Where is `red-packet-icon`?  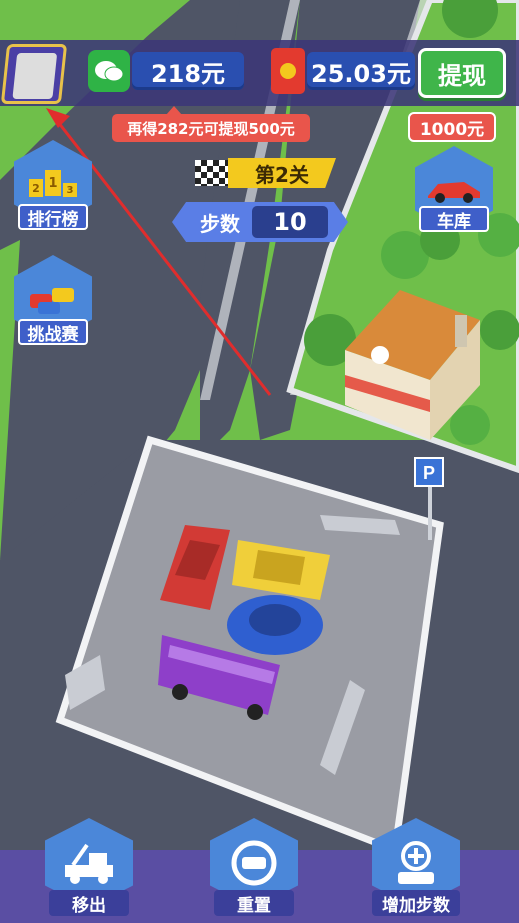
red-packet-icon is located at coordinates (288, 71).